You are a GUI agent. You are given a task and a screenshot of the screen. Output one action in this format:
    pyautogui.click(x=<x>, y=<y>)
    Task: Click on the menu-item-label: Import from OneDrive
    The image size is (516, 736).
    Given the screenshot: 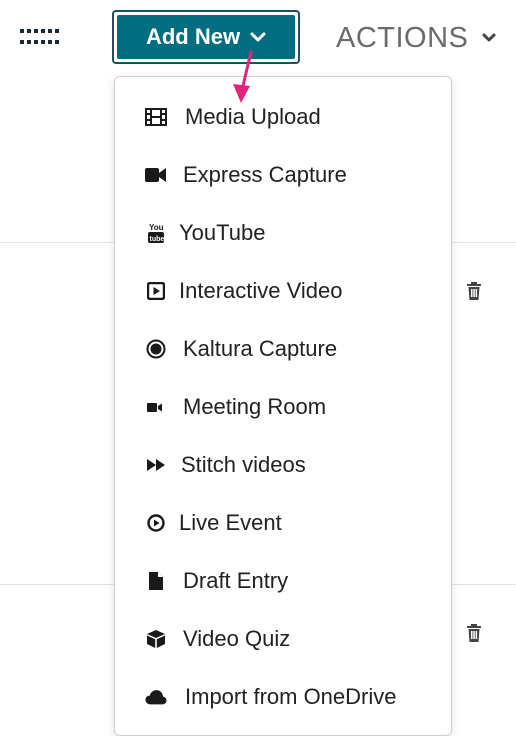 What is the action you would take?
    pyautogui.click(x=291, y=696)
    